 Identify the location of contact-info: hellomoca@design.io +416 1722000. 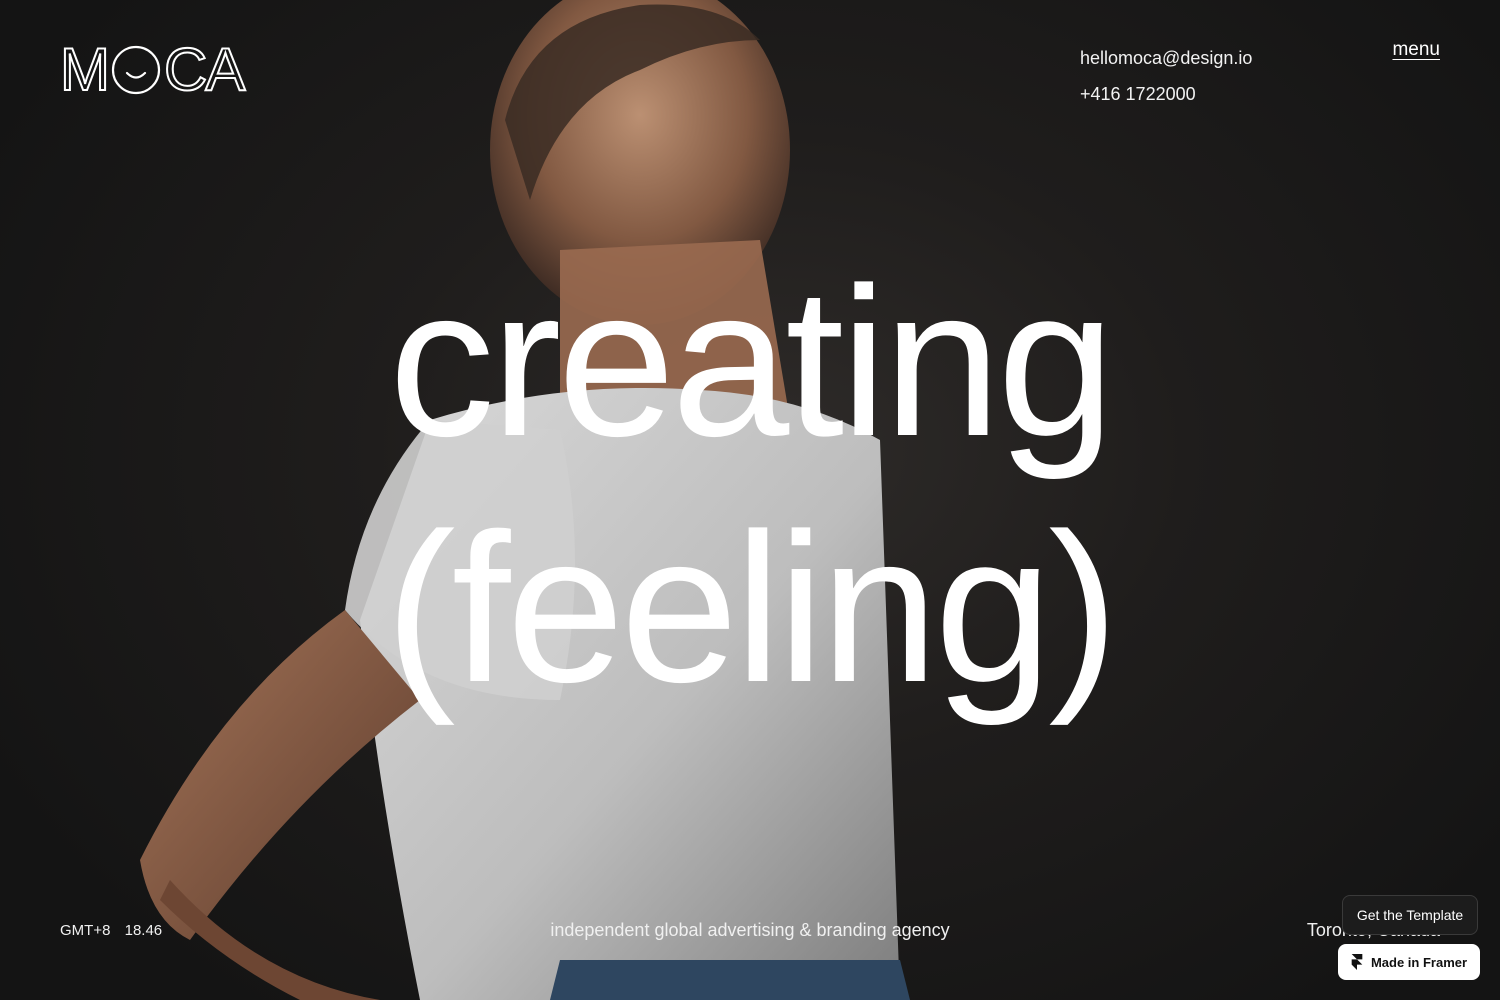
(1166, 76).